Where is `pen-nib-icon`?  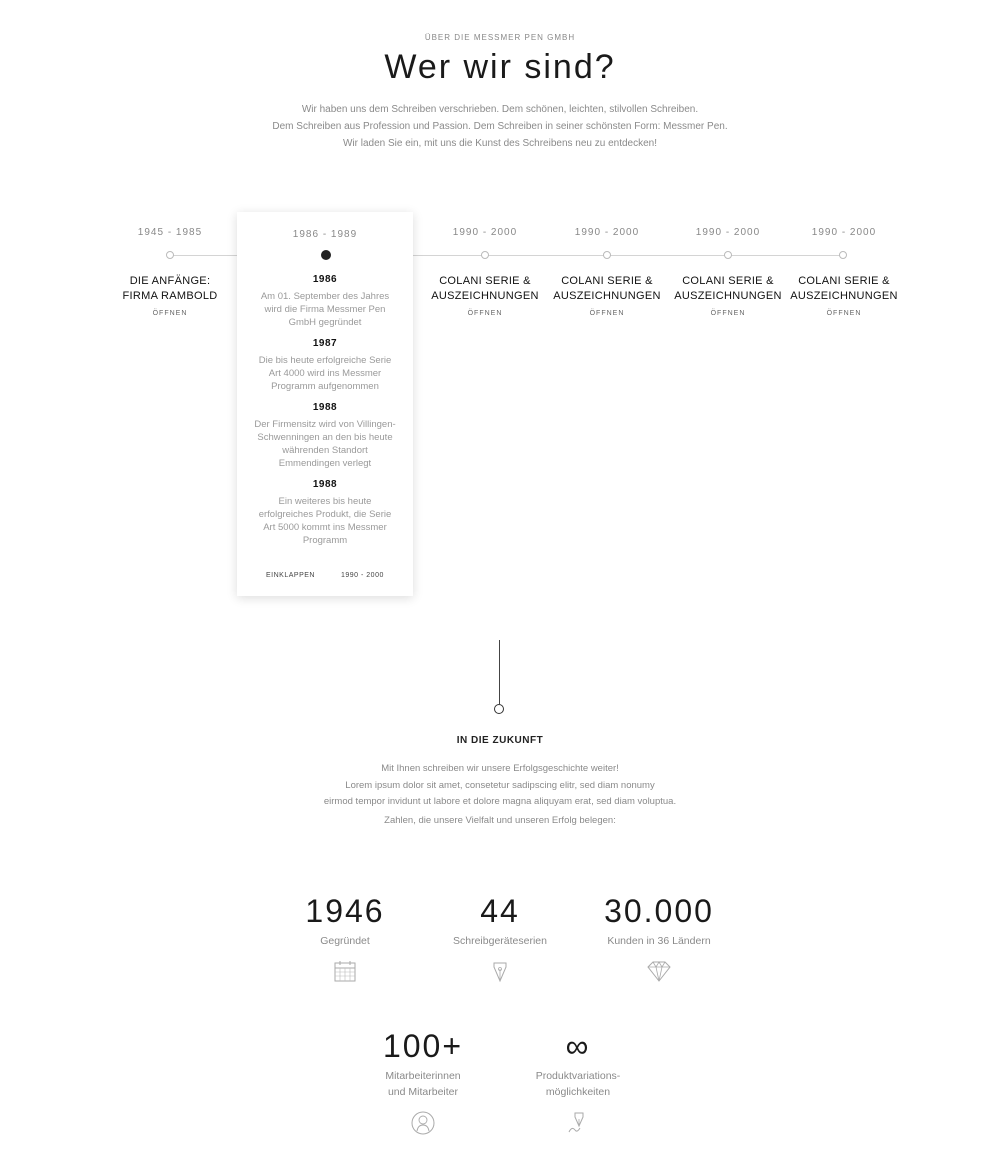
pen-nib-icon is located at coordinates (500, 972).